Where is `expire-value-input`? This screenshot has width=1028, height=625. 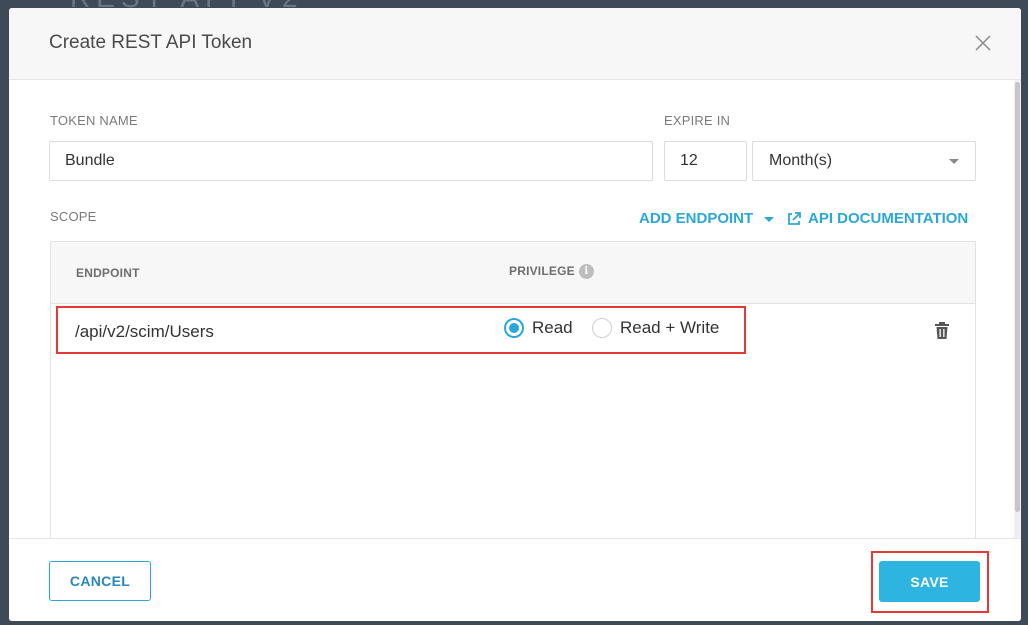 expire-value-input is located at coordinates (705, 161).